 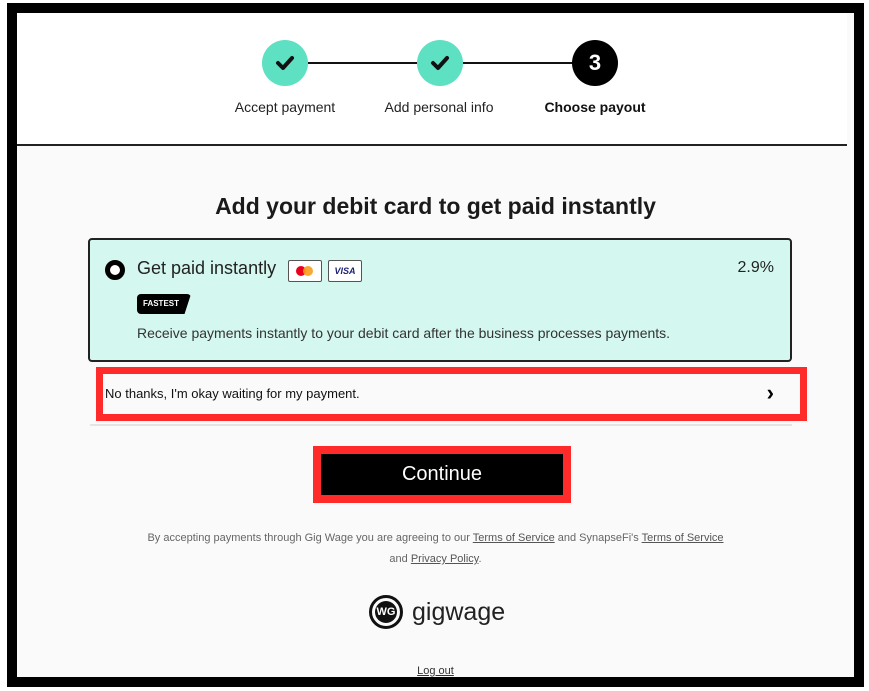 I want to click on step-connector, so click(x=371, y=63).